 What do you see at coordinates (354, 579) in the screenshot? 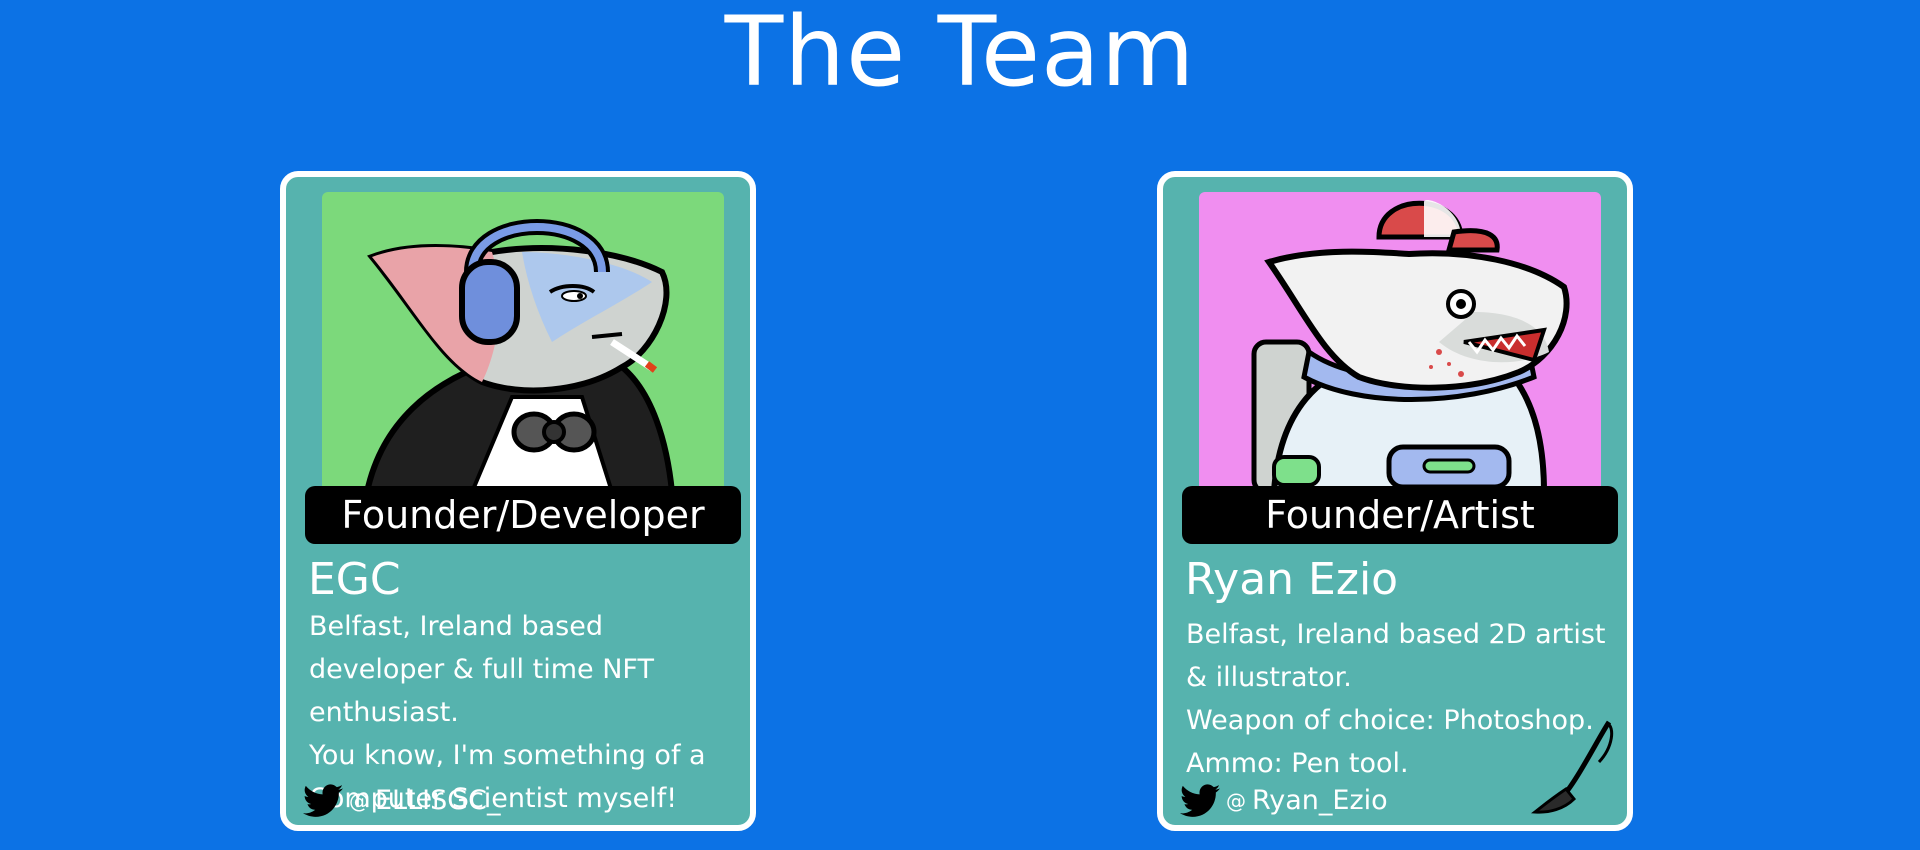
I see `member-name: EGC` at bounding box center [354, 579].